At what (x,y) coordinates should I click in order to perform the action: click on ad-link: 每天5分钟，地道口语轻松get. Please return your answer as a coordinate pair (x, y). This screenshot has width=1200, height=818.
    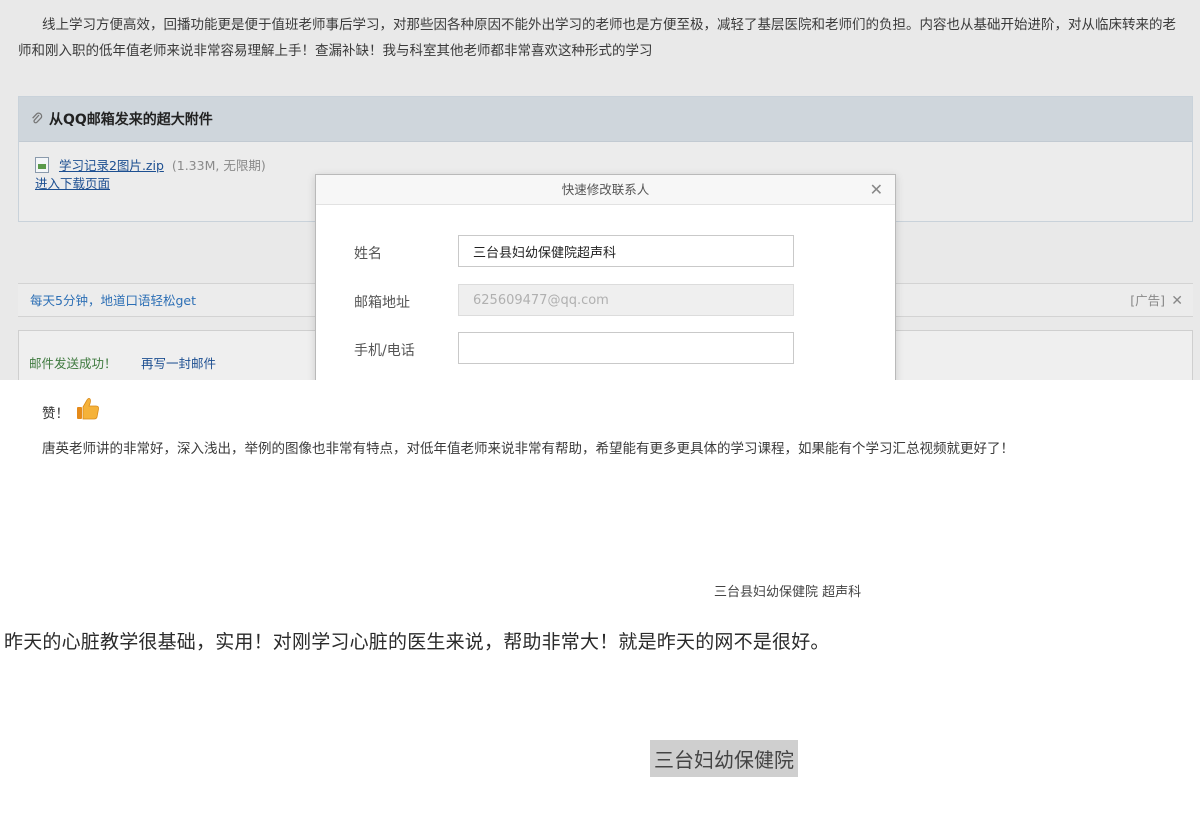
    Looking at the image, I should click on (113, 301).